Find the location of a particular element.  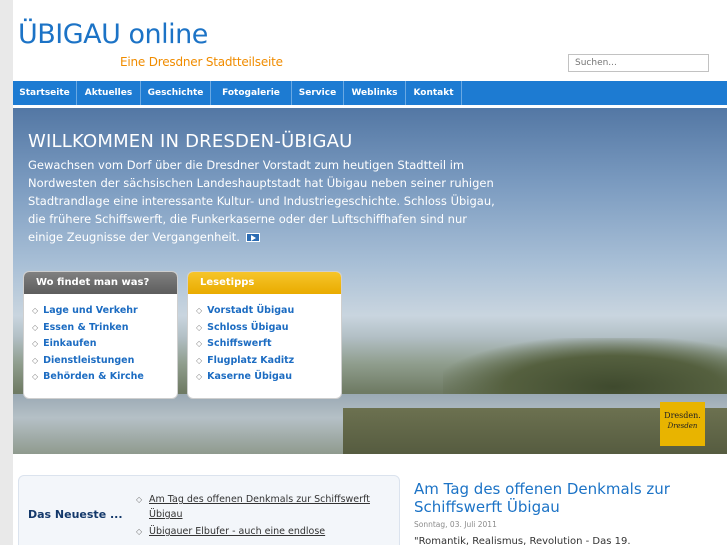

newest-item-link: Übigauer Elbufer - auch eine endlose is located at coordinates (237, 531).